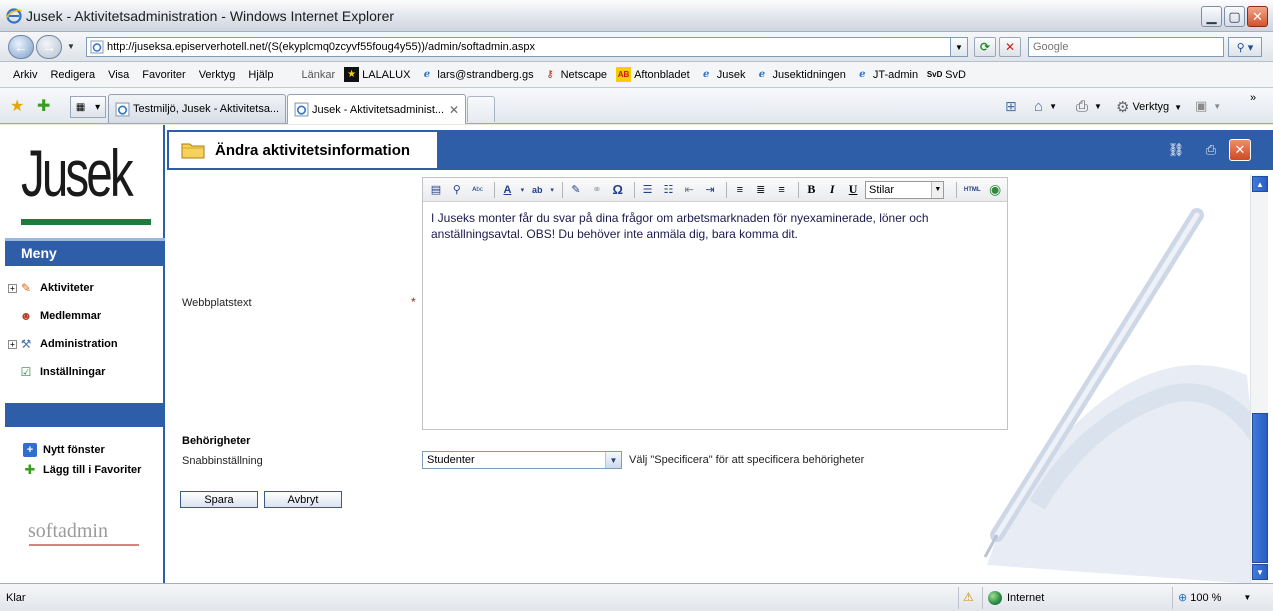 The width and height of the screenshot is (1273, 611). I want to click on research-button: ▣ ▼, so click(1208, 106).